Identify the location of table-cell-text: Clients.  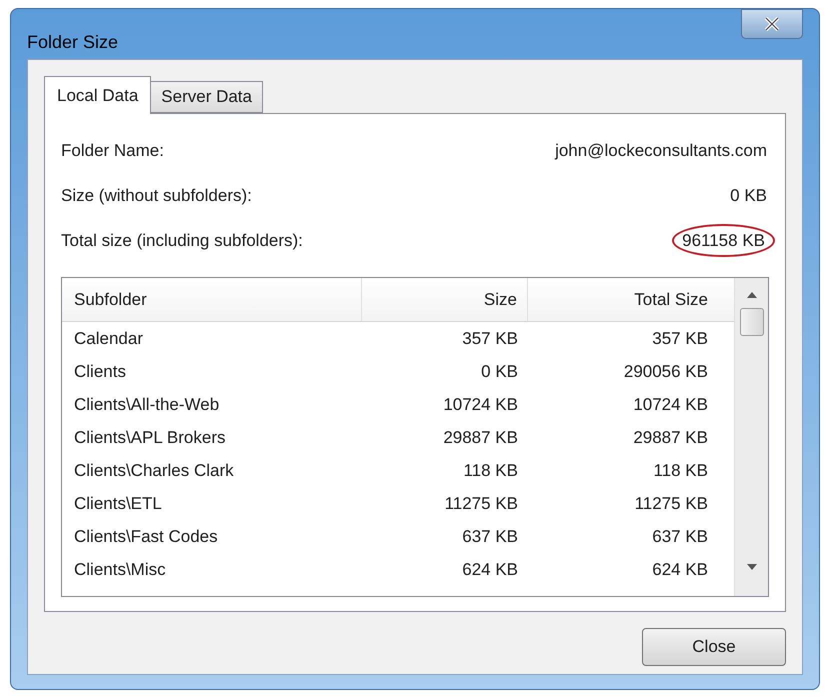
(100, 371).